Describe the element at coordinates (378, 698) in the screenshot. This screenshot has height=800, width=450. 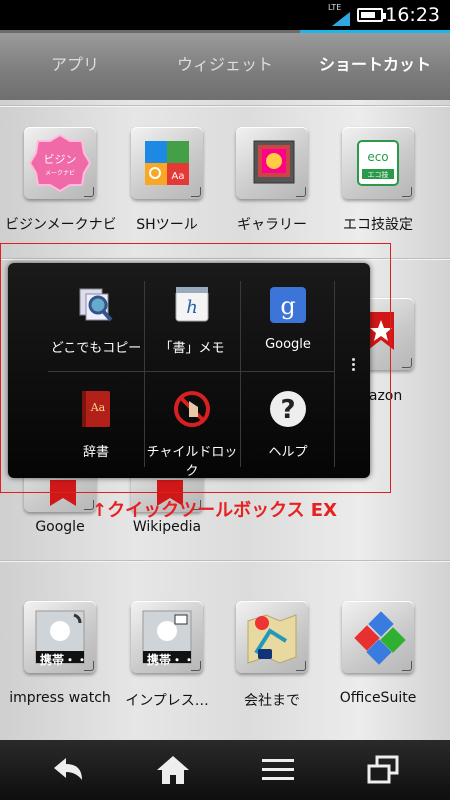
I see `shortcut-label: OfficeSuite` at that location.